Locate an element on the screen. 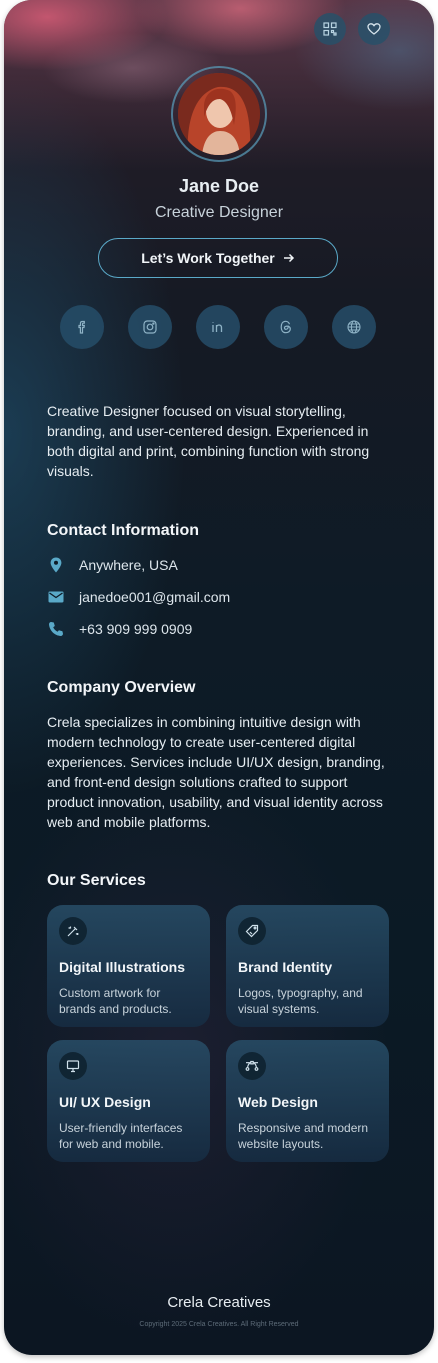 The height and width of the screenshot is (1363, 438). social-links is located at coordinates (218, 327).